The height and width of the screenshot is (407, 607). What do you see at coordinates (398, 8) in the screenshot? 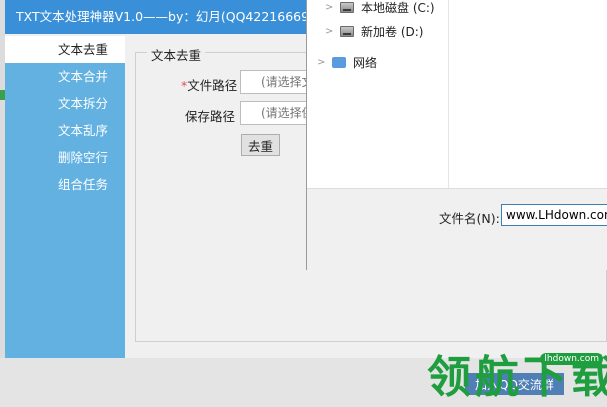
I see `tree-item-label: 本地磁盘 (C:)` at bounding box center [398, 8].